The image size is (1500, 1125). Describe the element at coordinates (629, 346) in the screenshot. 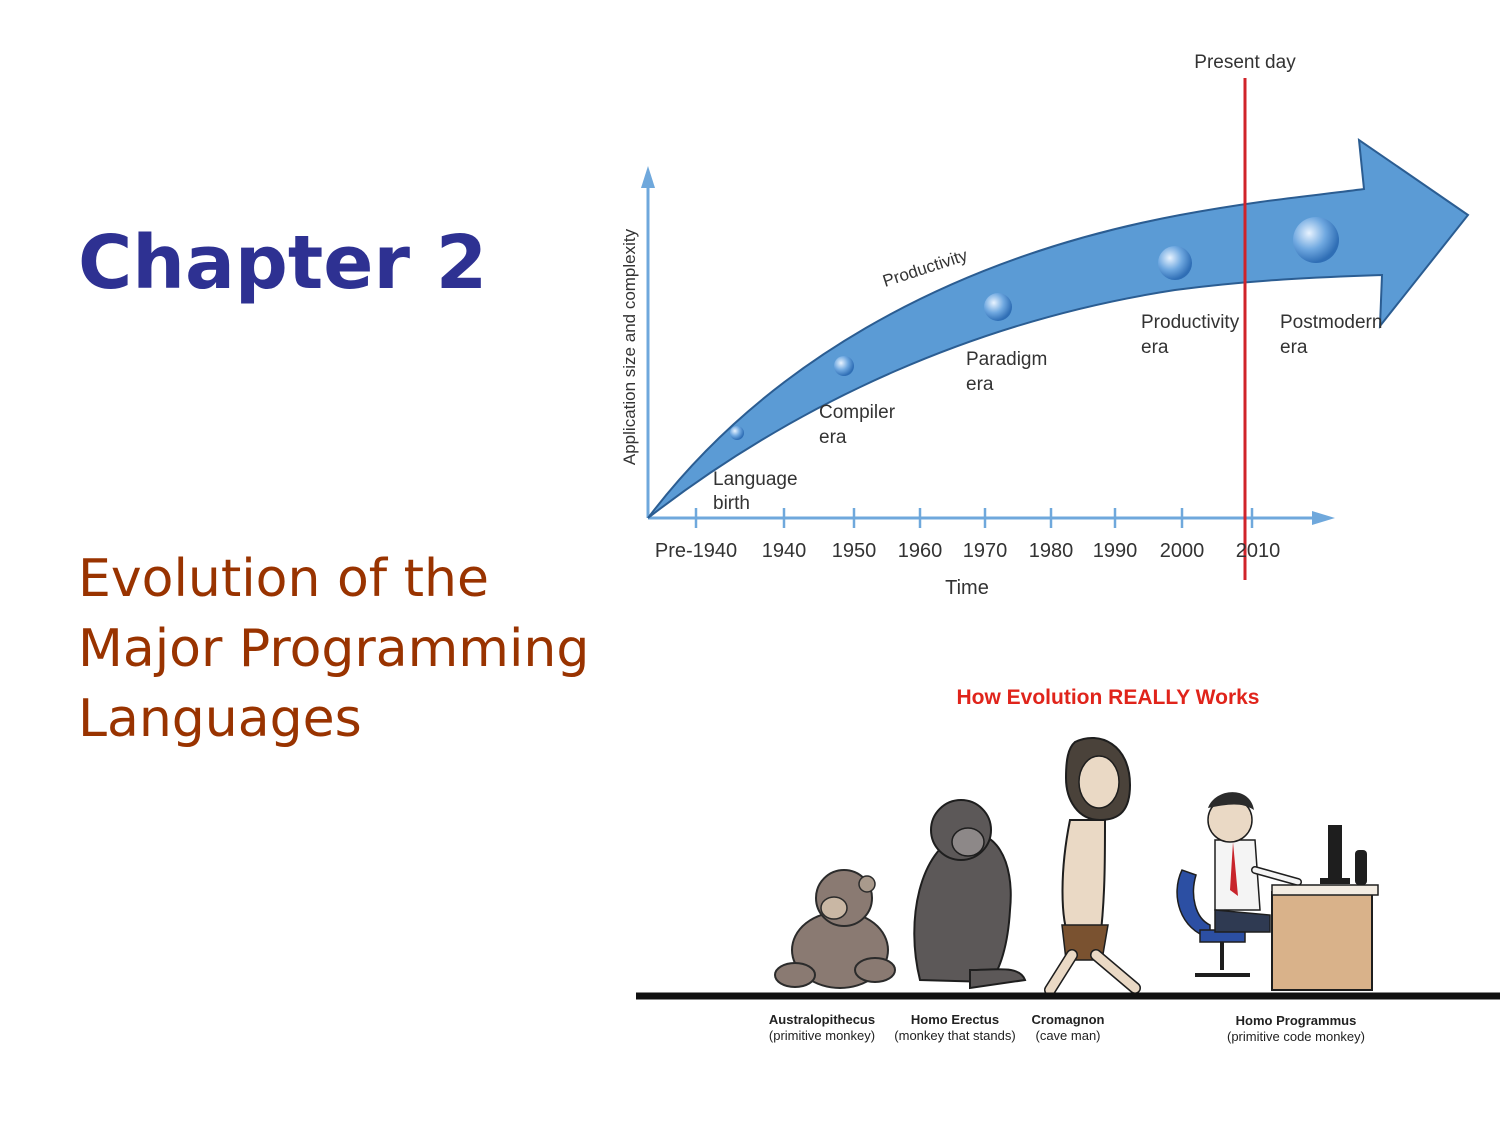

I see `y-axis-label: Application size and complexity` at that location.